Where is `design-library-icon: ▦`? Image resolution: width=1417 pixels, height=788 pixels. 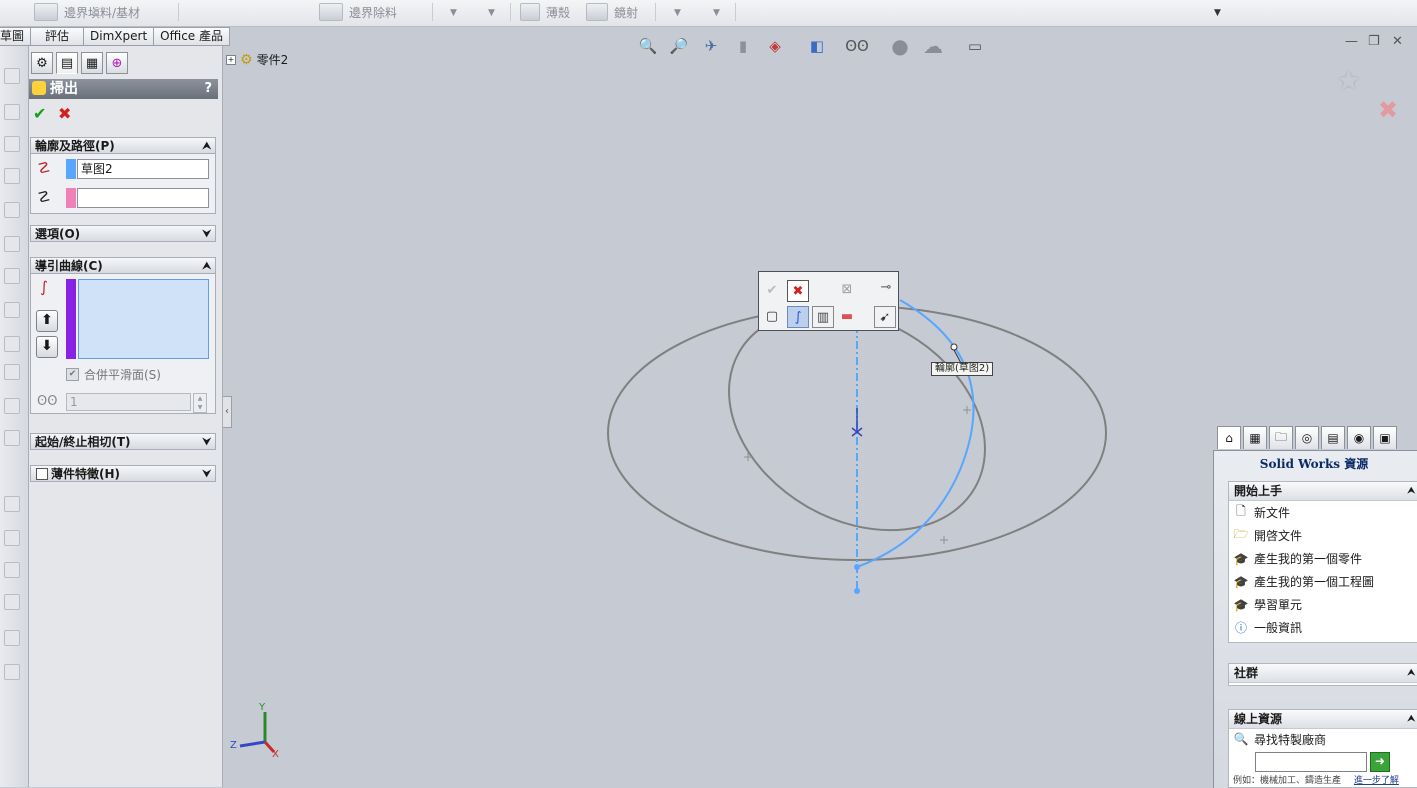
design-library-icon: ▦ is located at coordinates (1255, 437).